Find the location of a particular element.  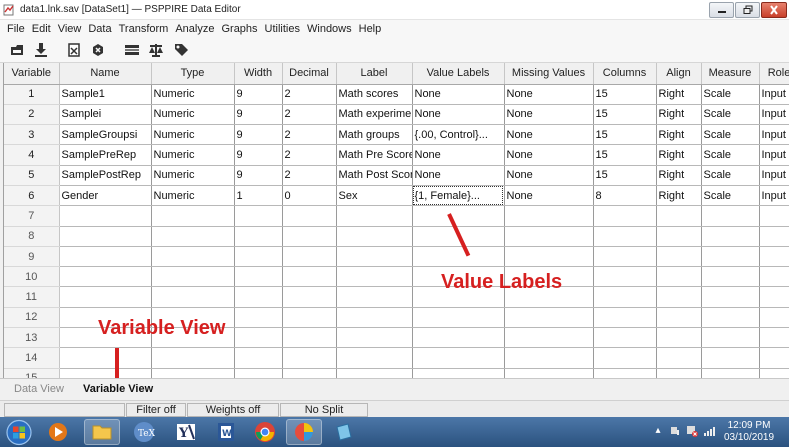

row-number: 8 is located at coordinates (32, 236).